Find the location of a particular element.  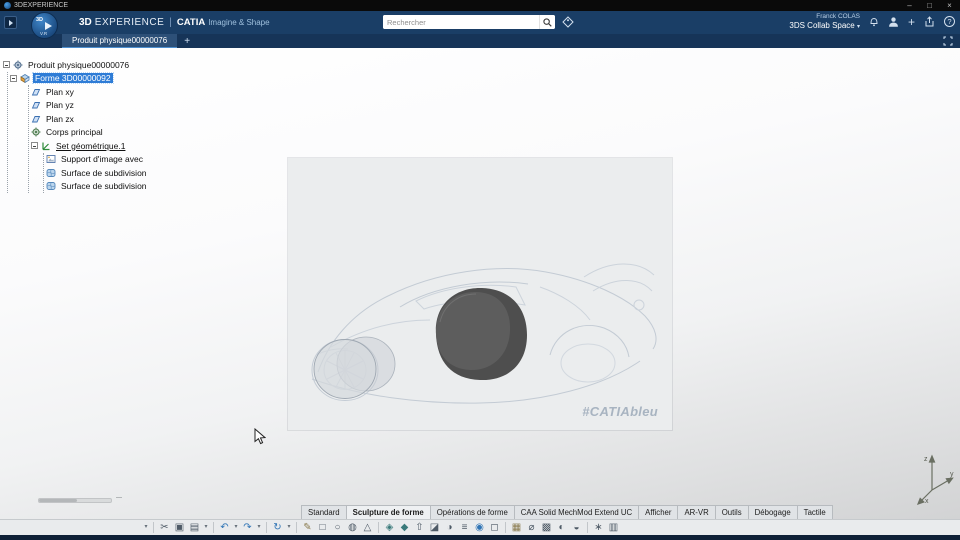

catalog-button: ▥ is located at coordinates (613, 527).